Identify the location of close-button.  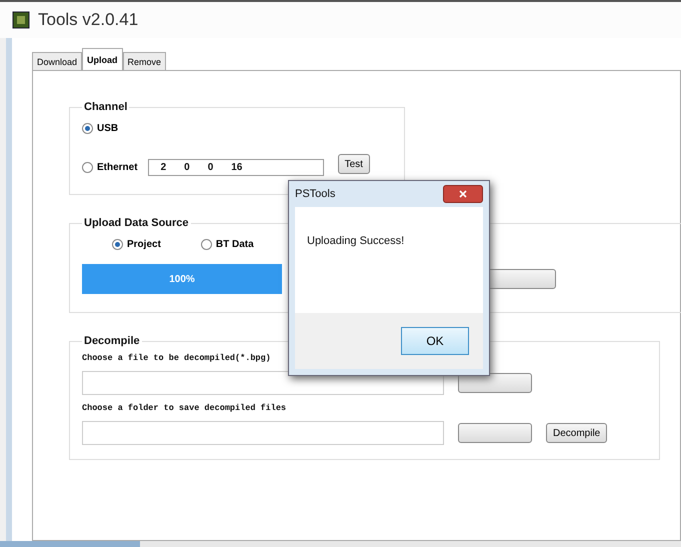
(463, 194).